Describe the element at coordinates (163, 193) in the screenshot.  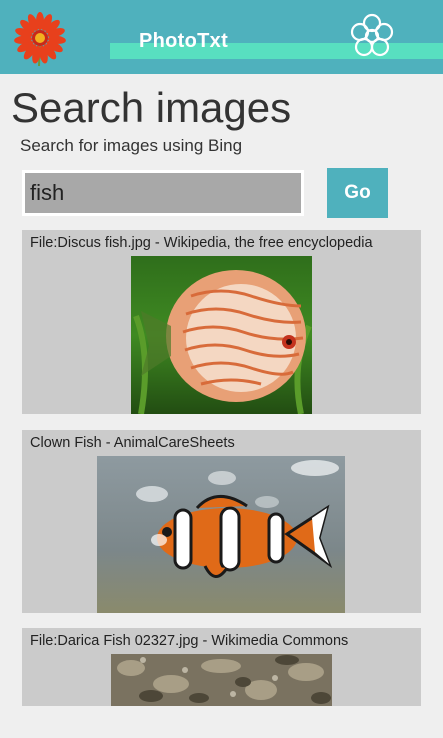
I see `search-input` at that location.